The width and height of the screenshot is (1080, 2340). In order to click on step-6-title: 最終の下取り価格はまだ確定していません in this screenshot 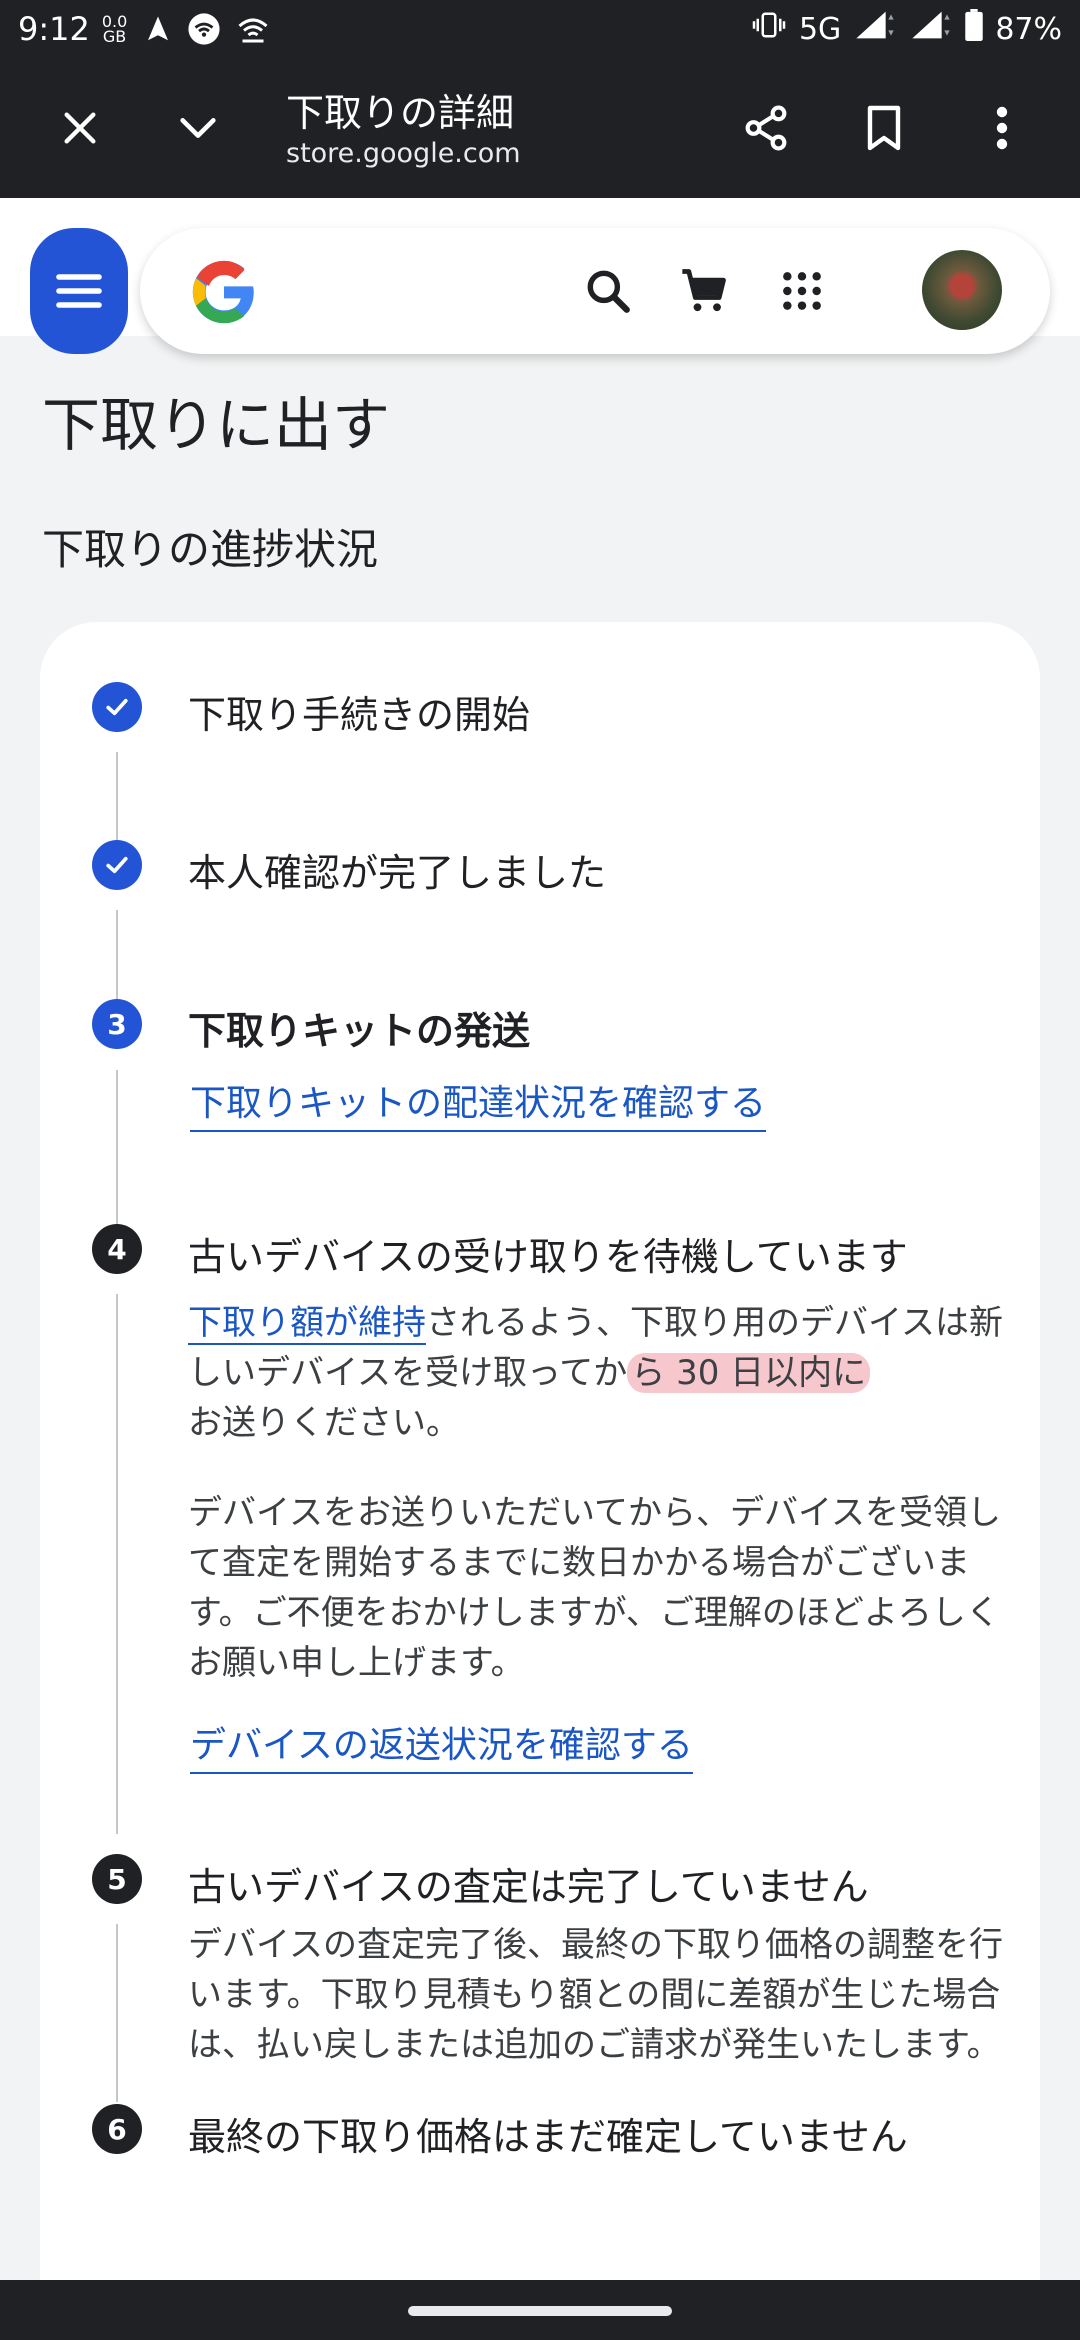, I will do `click(548, 2137)`.